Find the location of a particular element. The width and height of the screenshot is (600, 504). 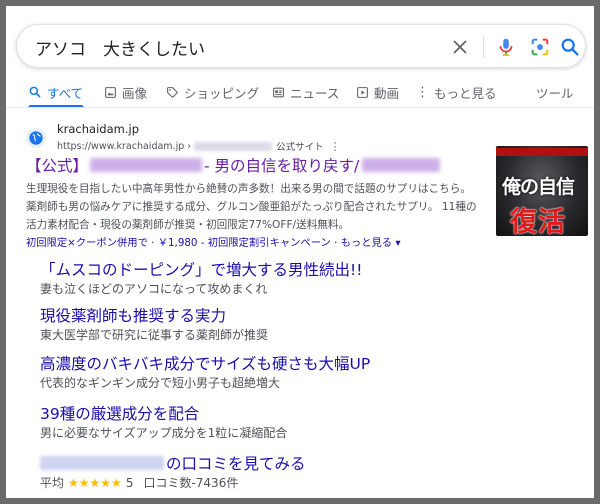

tab-label: ツール is located at coordinates (555, 93).